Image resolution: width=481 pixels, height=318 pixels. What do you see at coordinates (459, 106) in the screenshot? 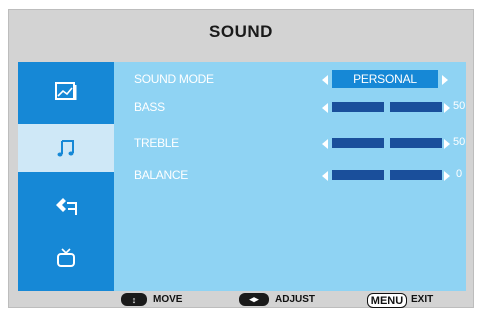
I see `bass-value: 50` at bounding box center [459, 106].